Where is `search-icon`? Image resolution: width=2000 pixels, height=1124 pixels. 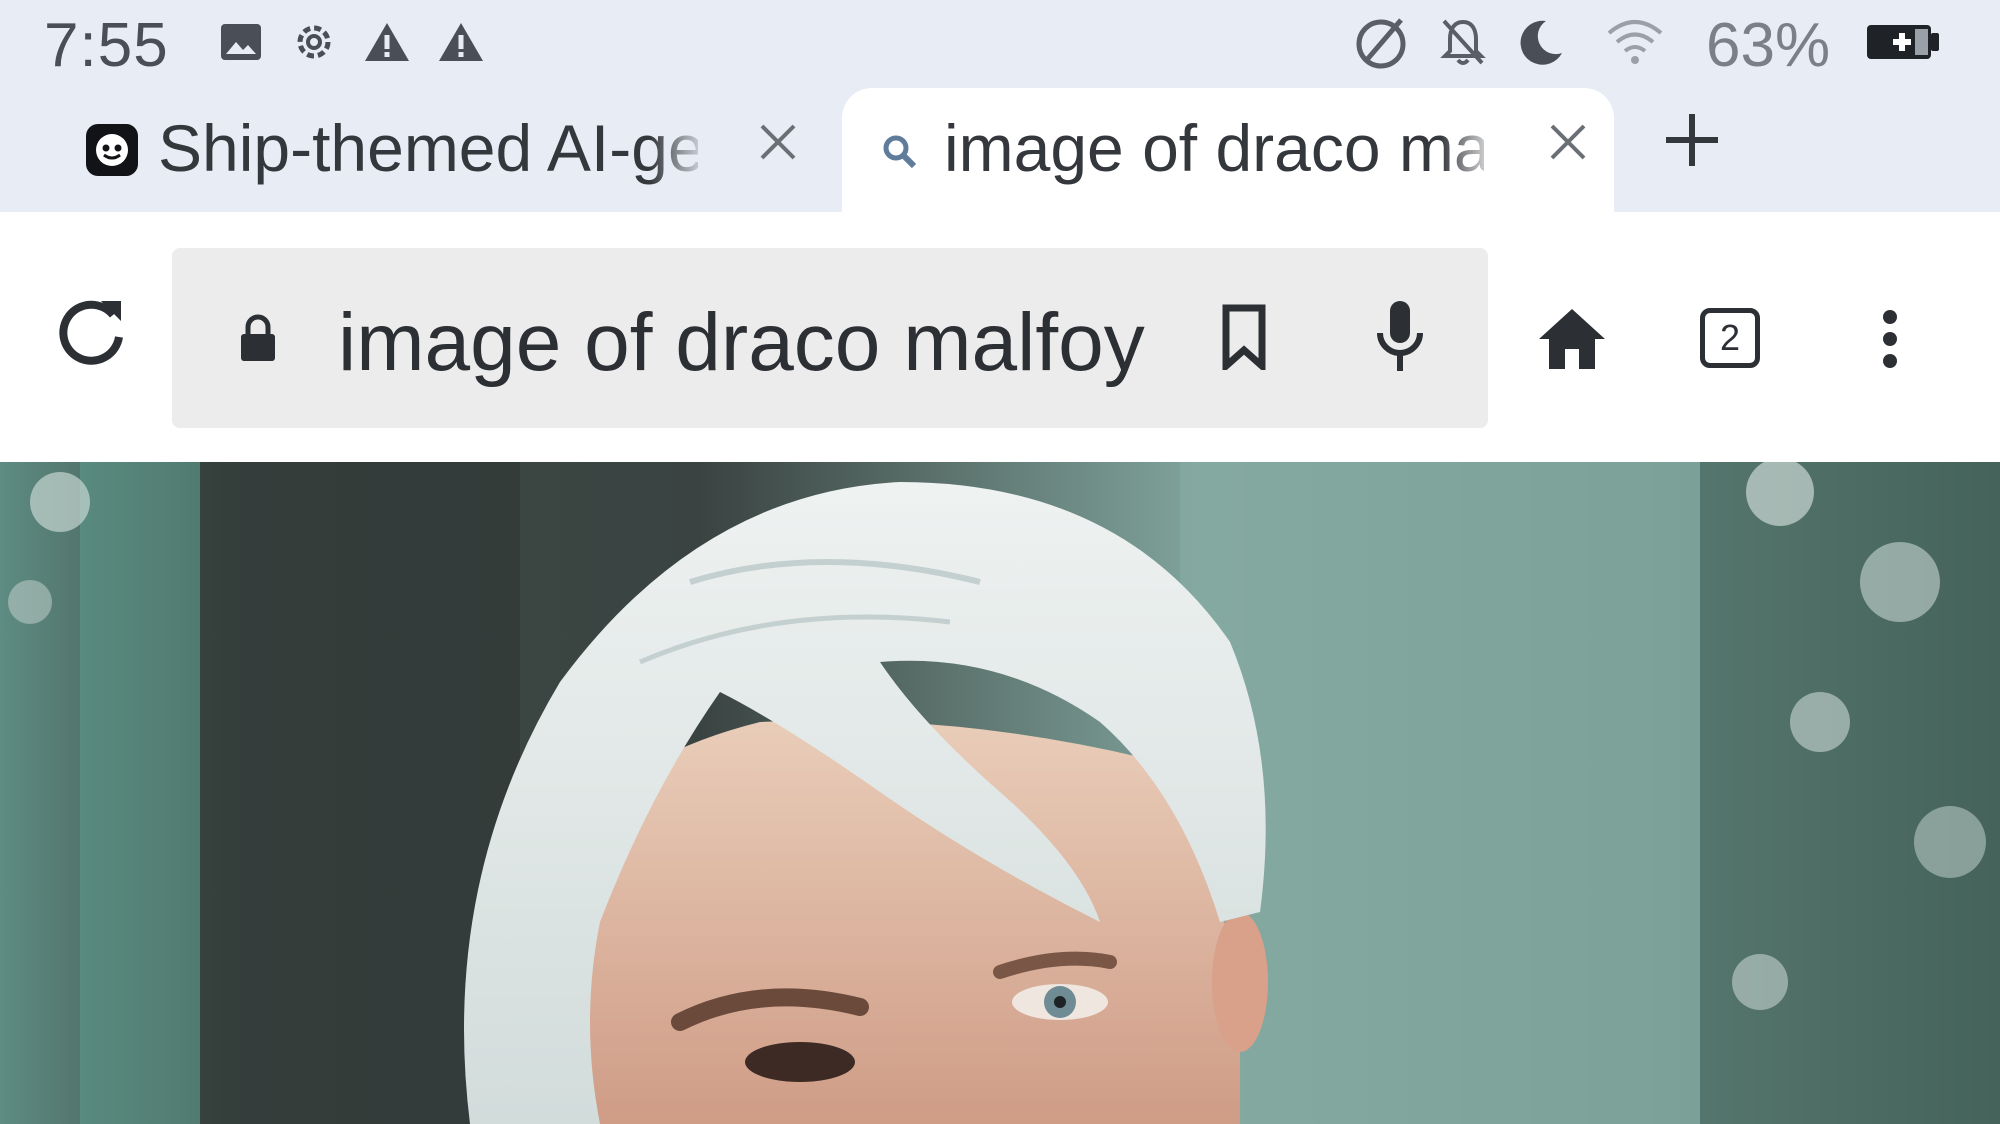 search-icon is located at coordinates (900, 152).